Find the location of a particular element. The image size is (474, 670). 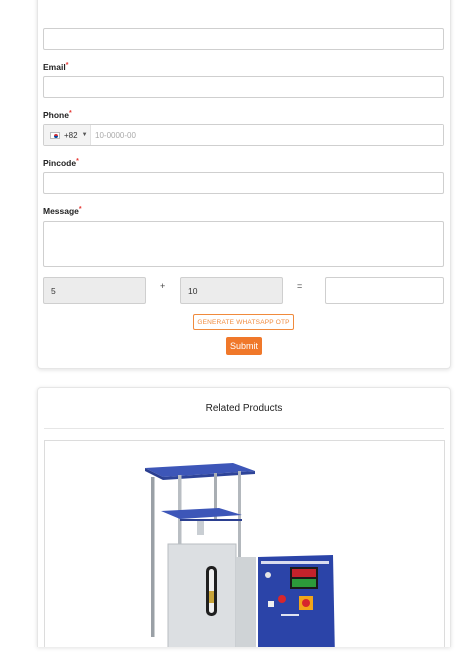

phone-field: +82 ▼ is located at coordinates (243, 135).